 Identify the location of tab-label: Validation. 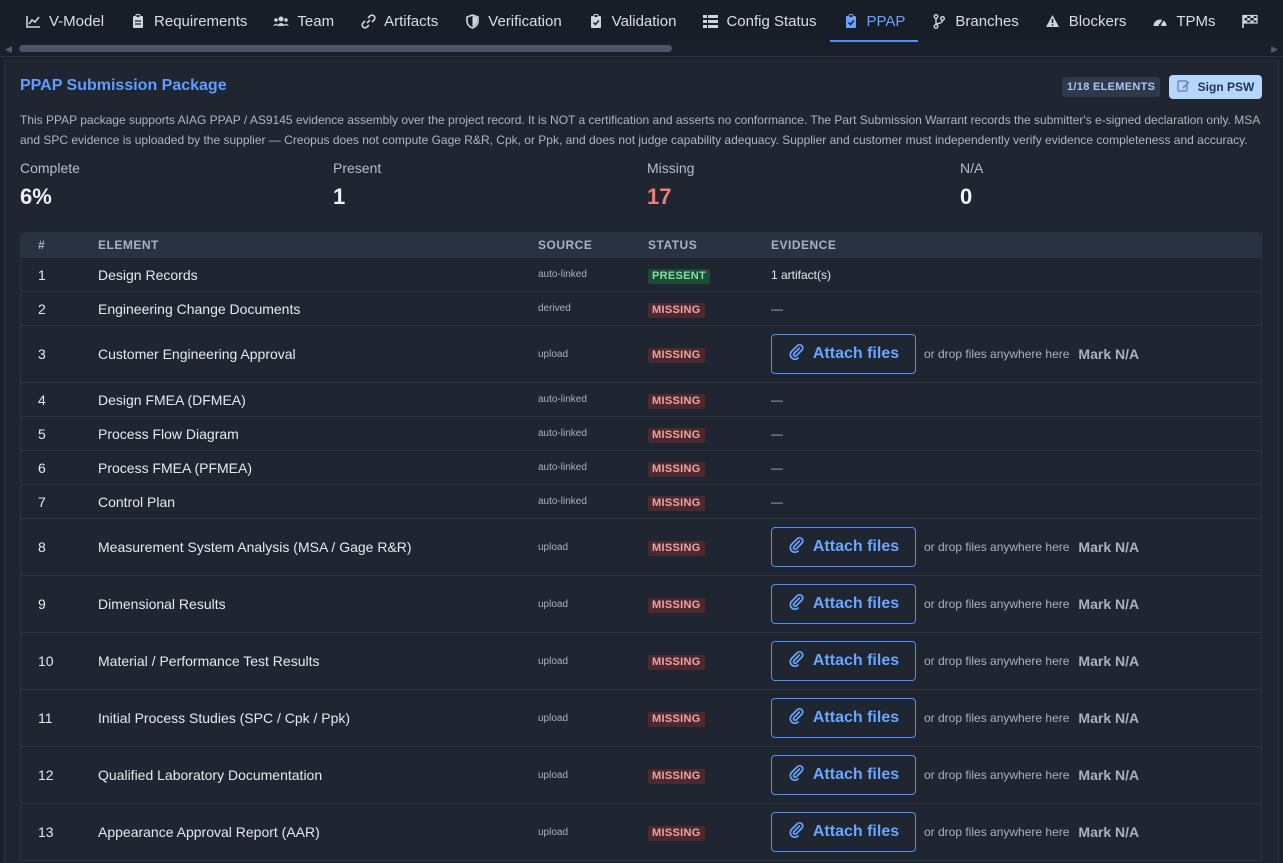
(644, 21).